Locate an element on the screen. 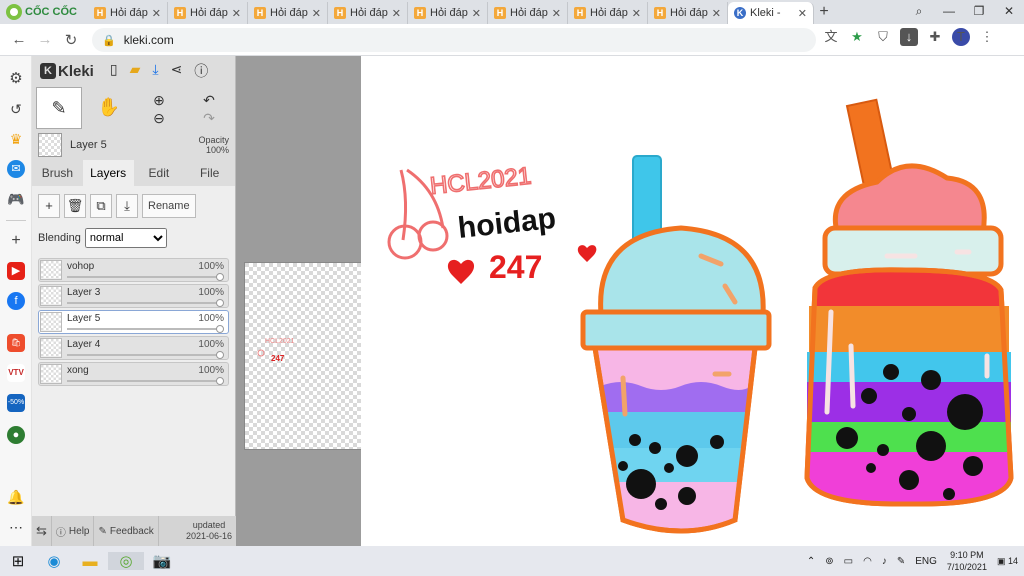  messenger-icon: ✉ is located at coordinates (16, 169).